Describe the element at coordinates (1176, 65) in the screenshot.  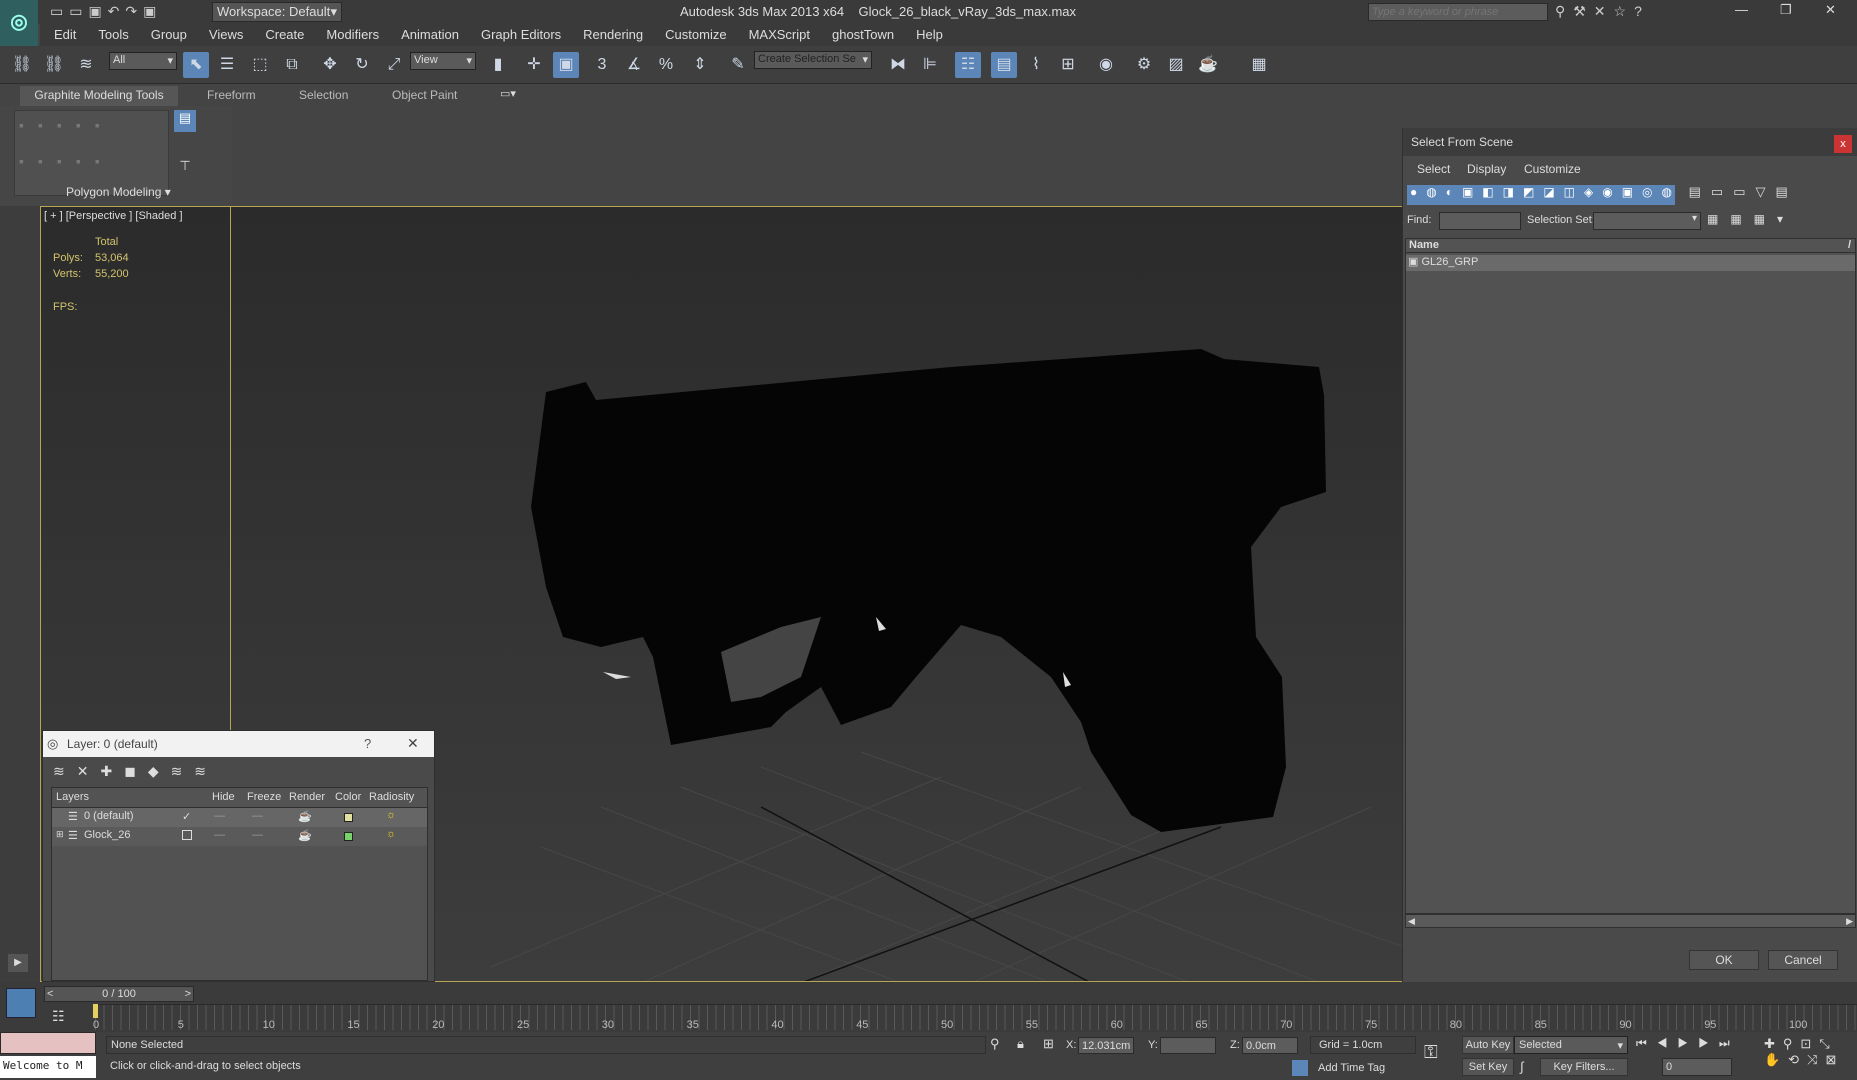
I see `rendered-frame-icon: ▨` at that location.